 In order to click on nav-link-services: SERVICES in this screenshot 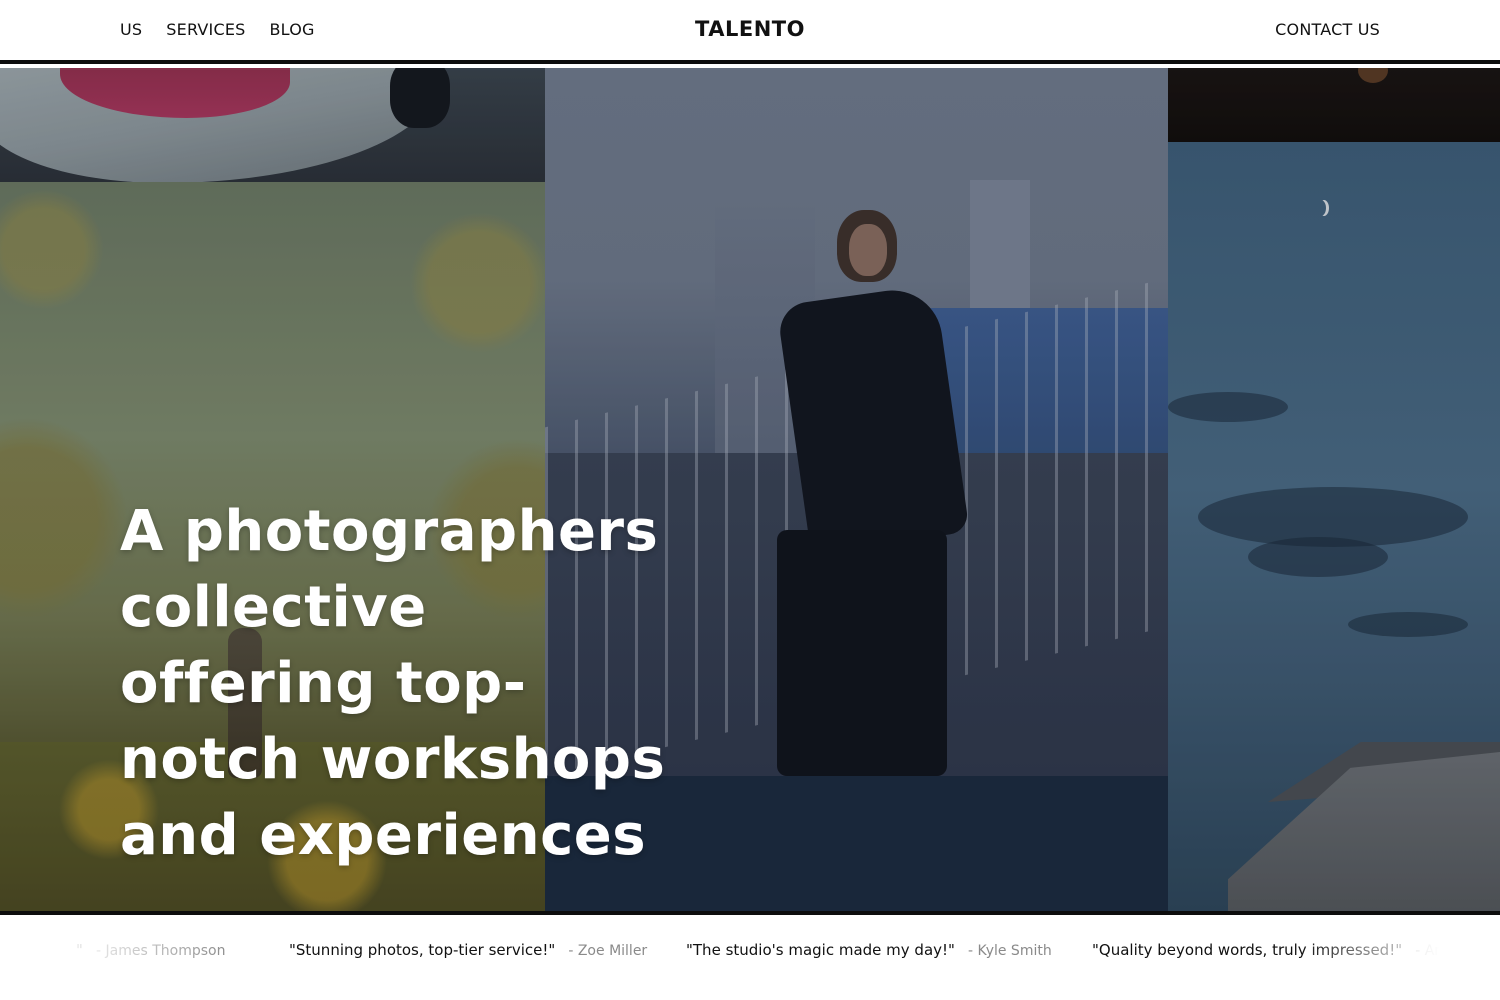, I will do `click(205, 29)`.